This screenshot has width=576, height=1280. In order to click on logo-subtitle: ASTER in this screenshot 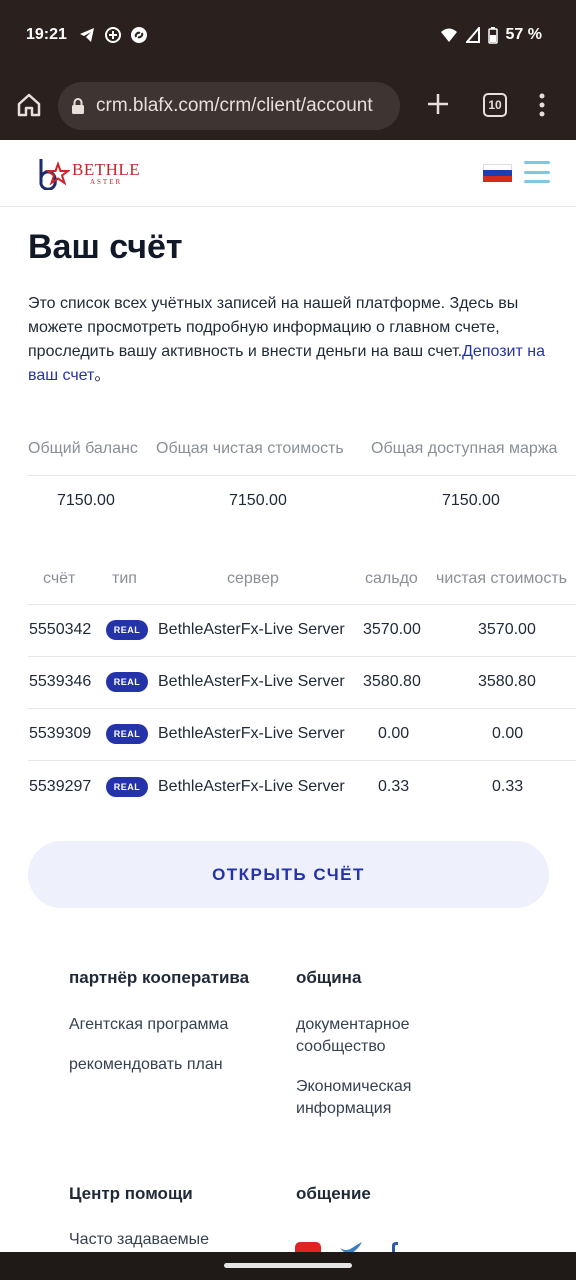, I will do `click(106, 181)`.